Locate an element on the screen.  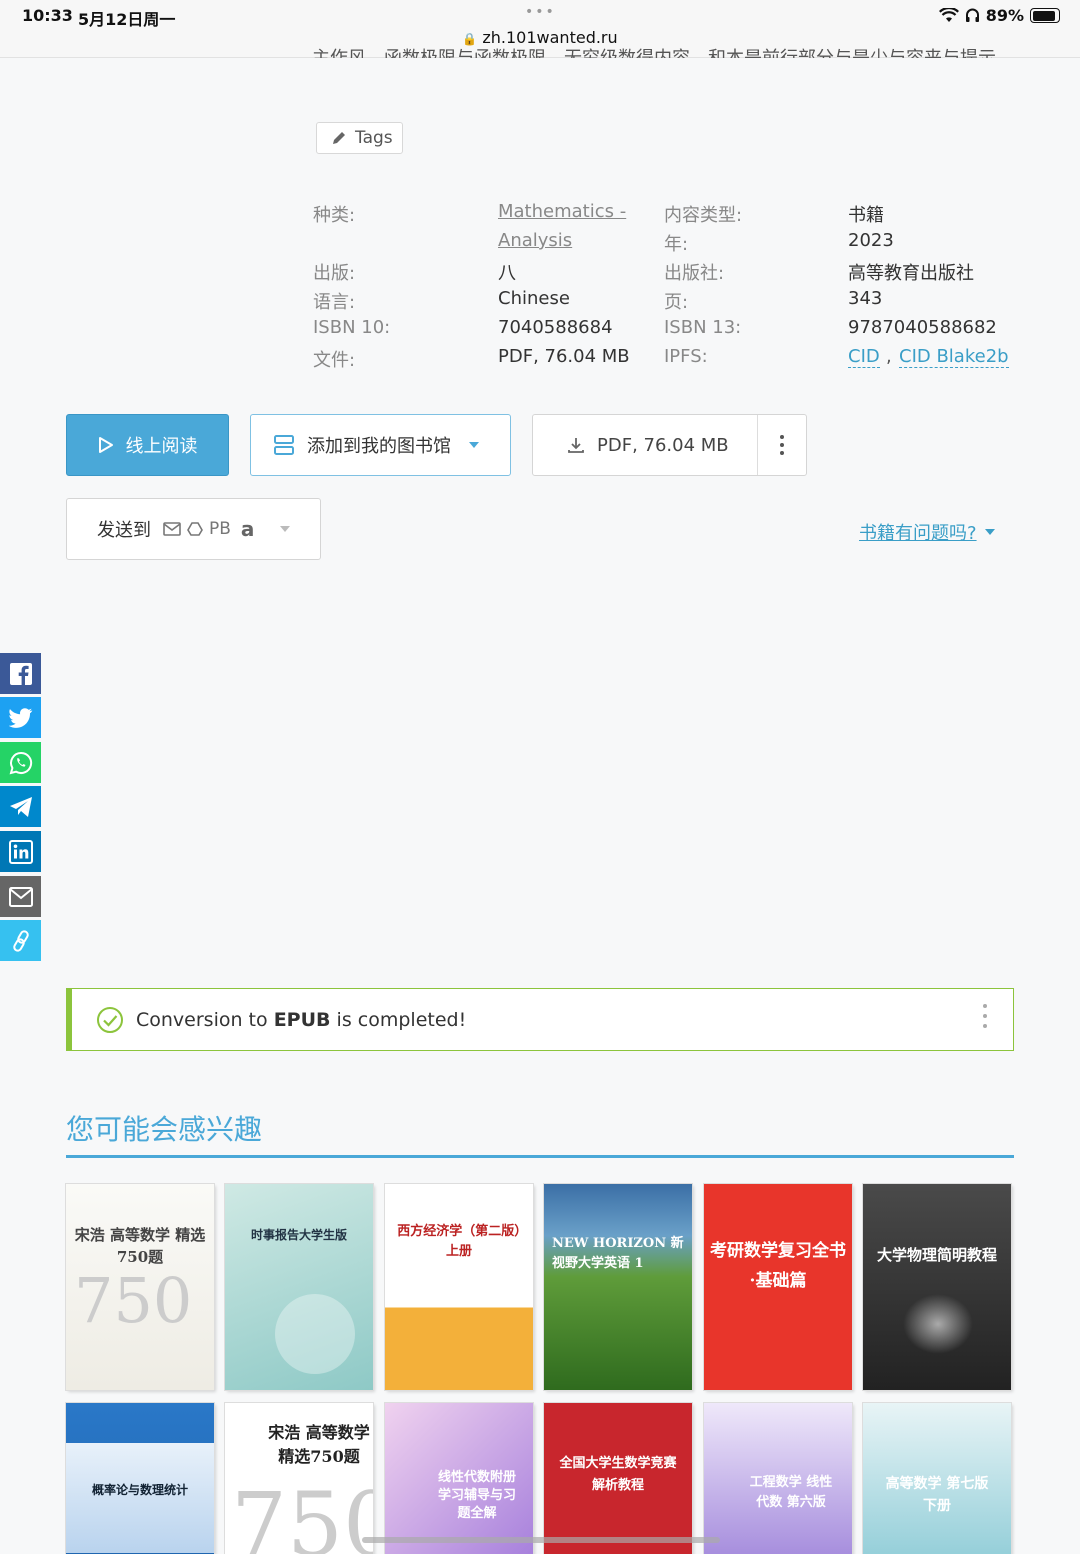
book-cover-6: 大学物理简明教程 is located at coordinates (937, 1287).